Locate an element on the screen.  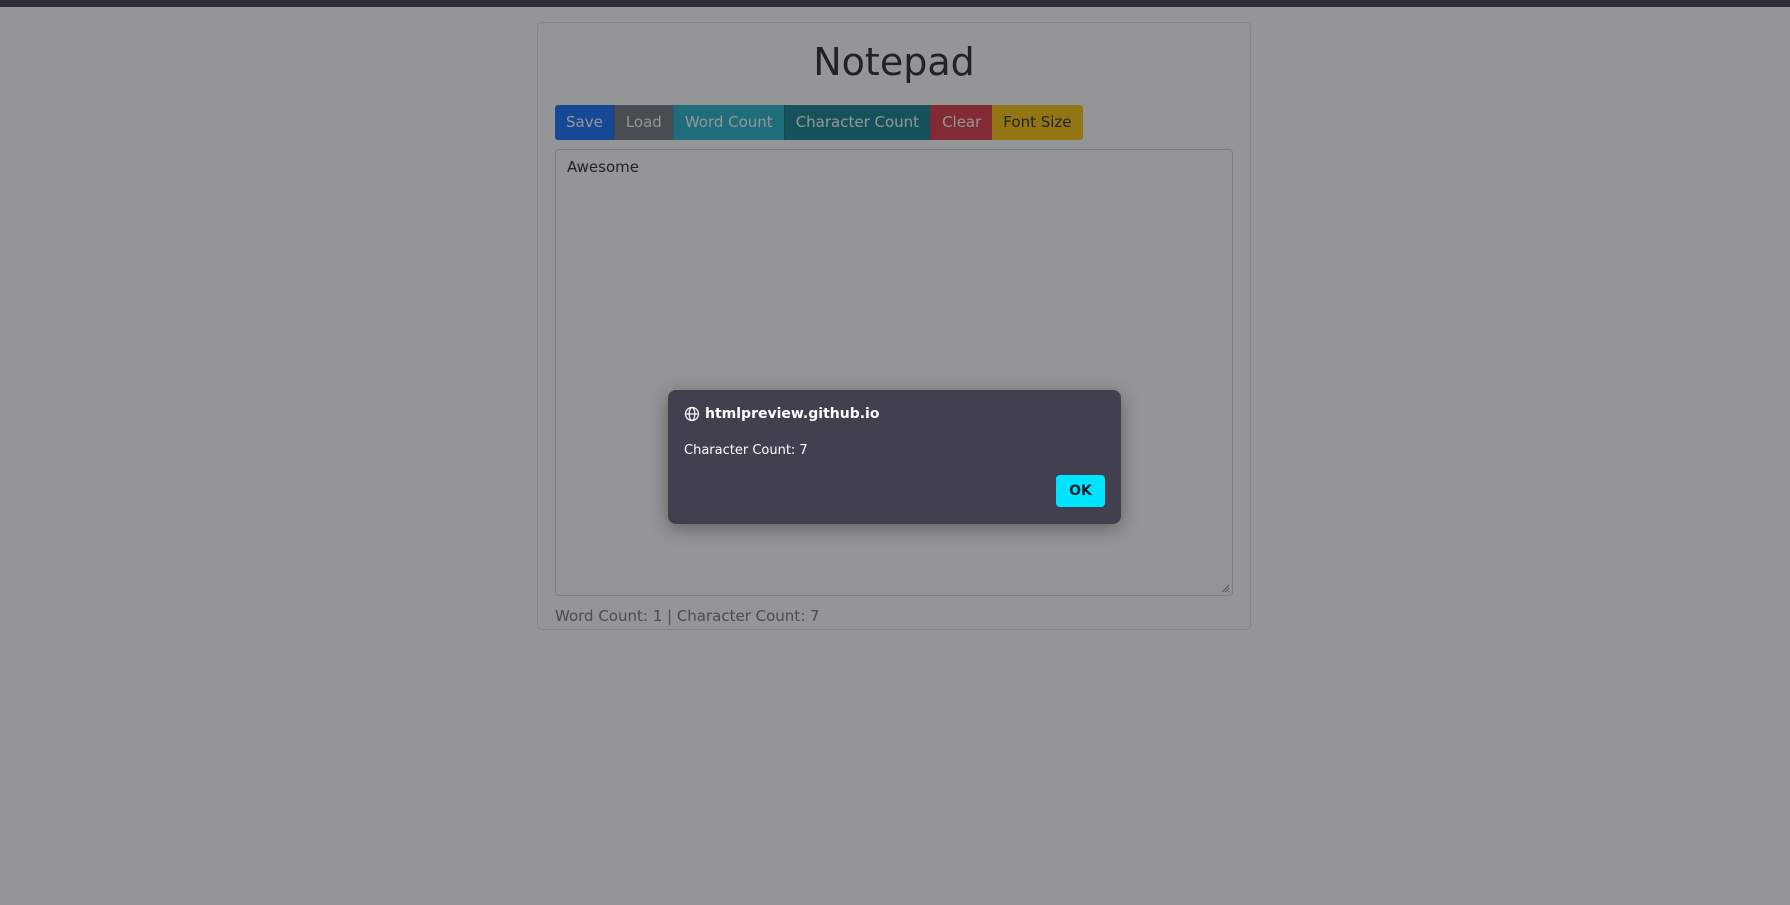
dialog-header: htmlpreview.github.io is located at coordinates (781, 414).